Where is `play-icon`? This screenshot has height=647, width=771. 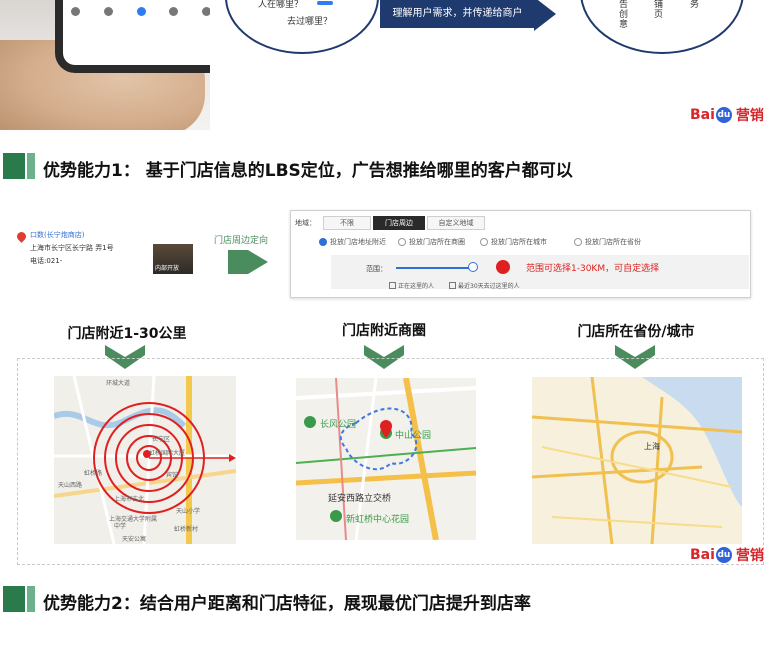 play-icon is located at coordinates (108, 11).